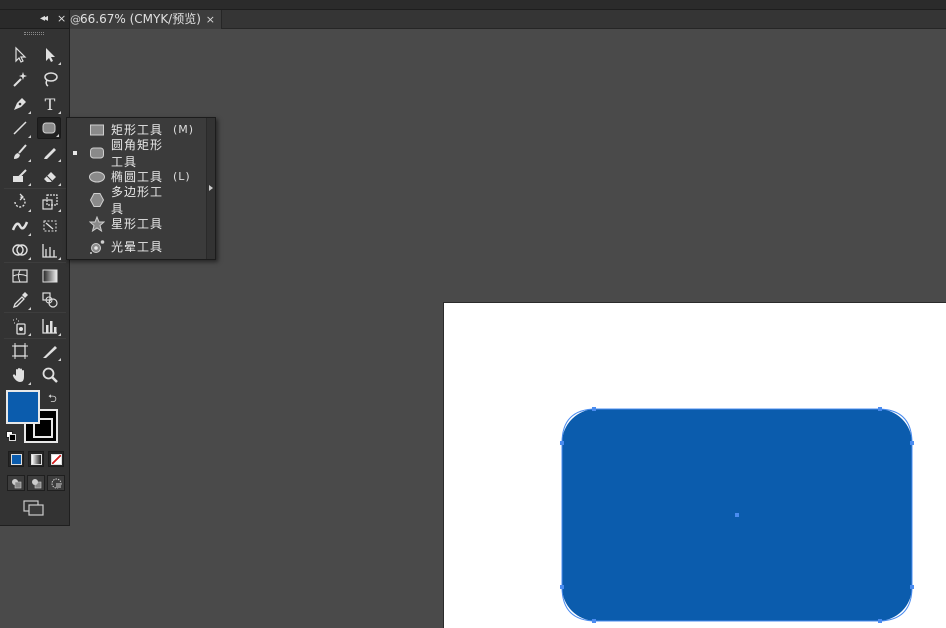 The height and width of the screenshot is (628, 946). I want to click on paintbrush-tool-icon, so click(20, 151).